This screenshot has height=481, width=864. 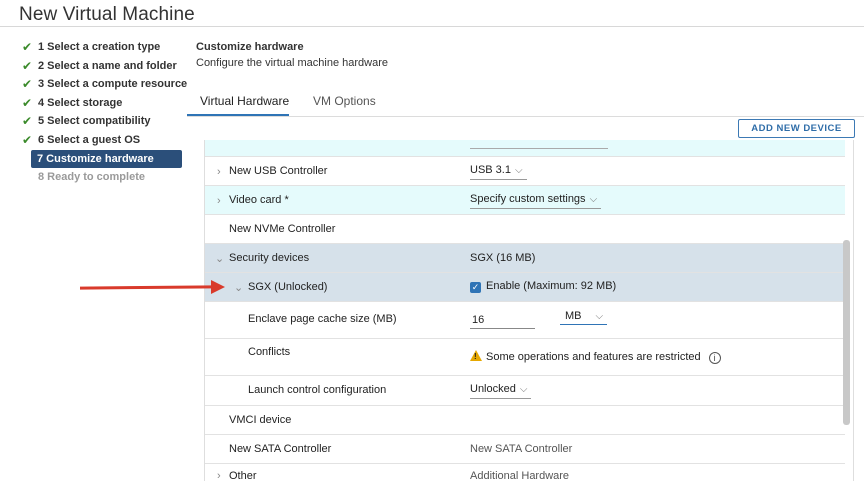 What do you see at coordinates (106, 159) in the screenshot?
I see `wizard-step-7: 7 Customize hardware` at bounding box center [106, 159].